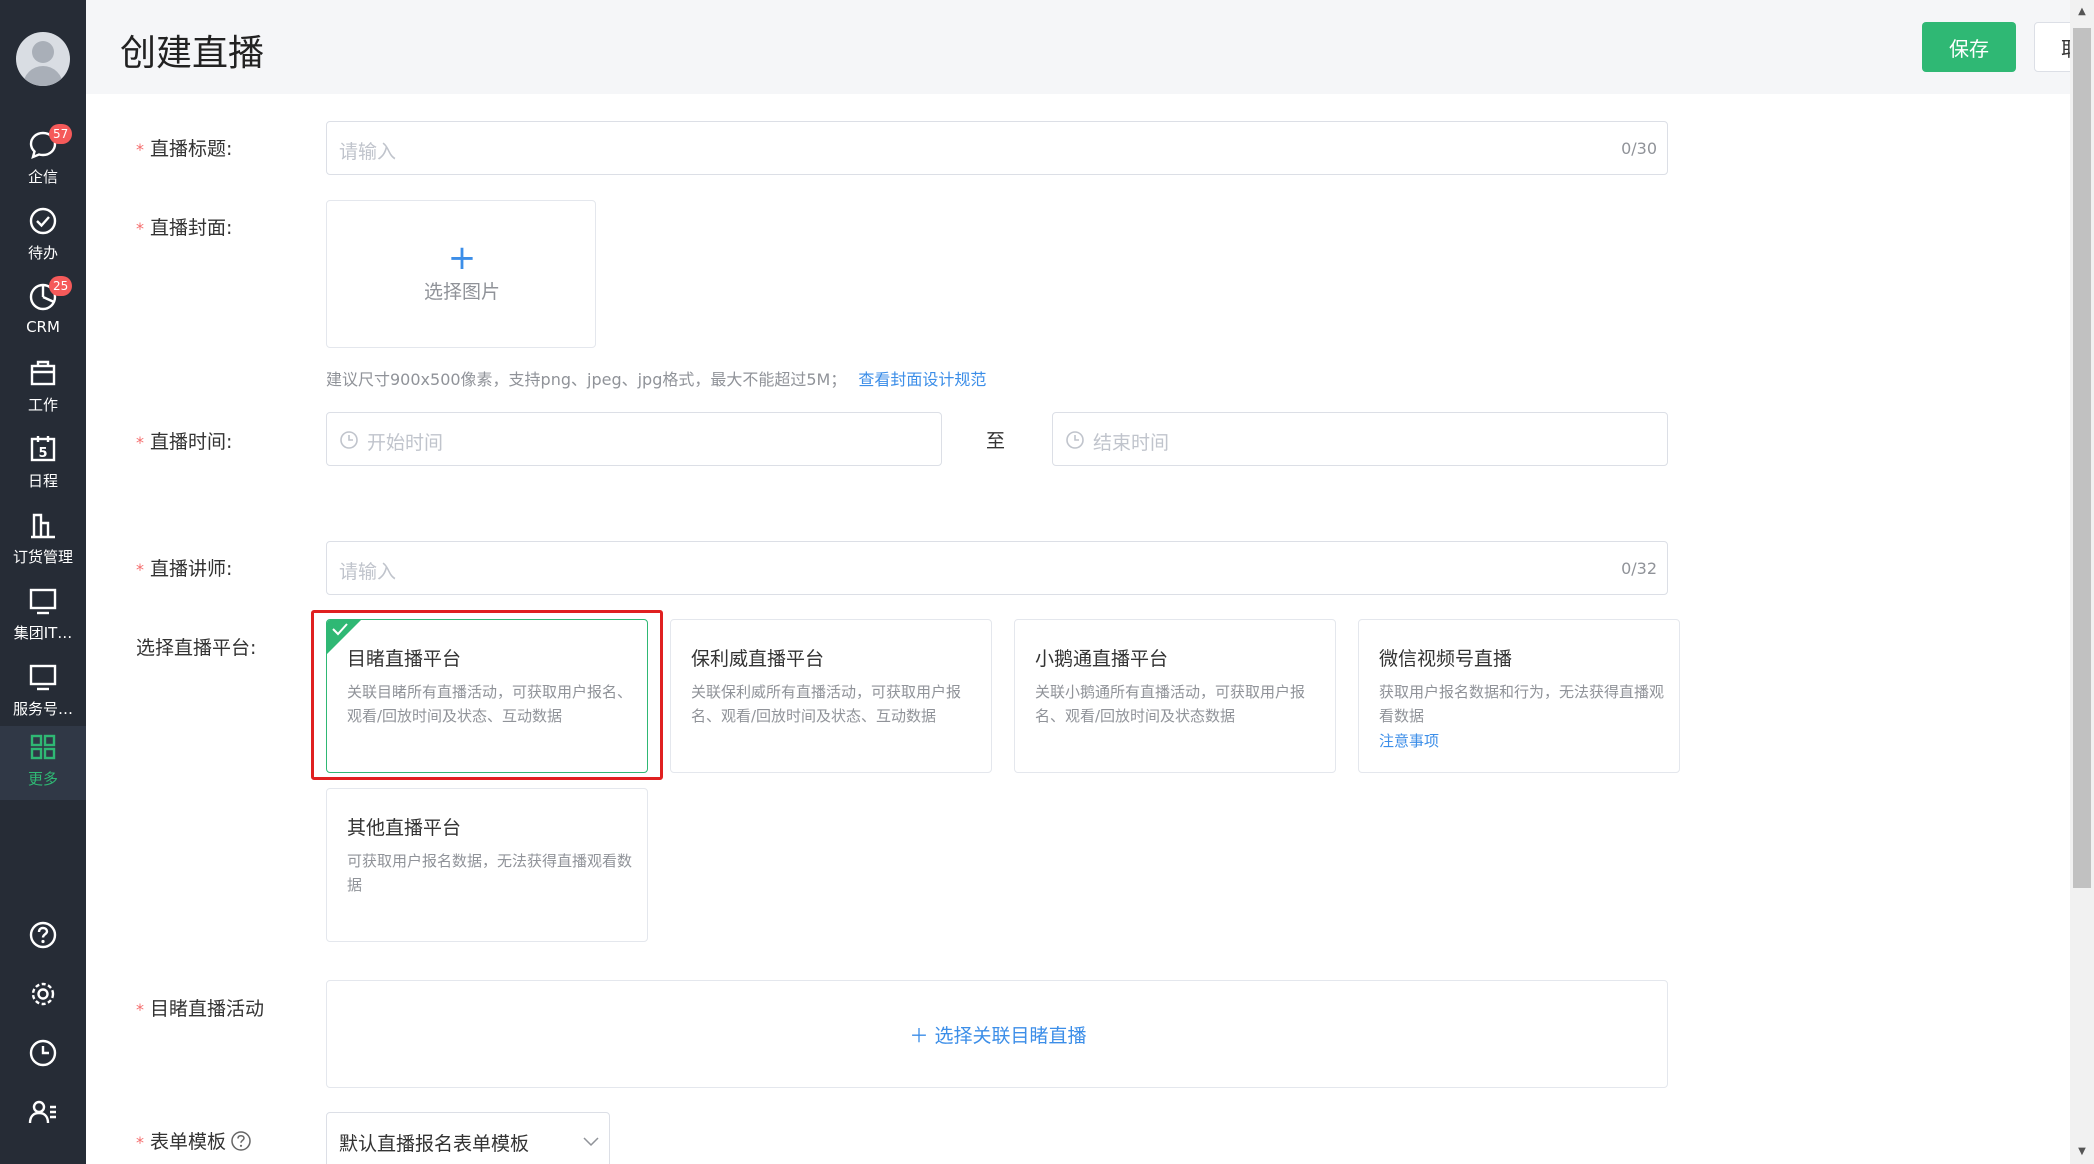 The width and height of the screenshot is (2094, 1164). I want to click on gear-icon, so click(43, 994).